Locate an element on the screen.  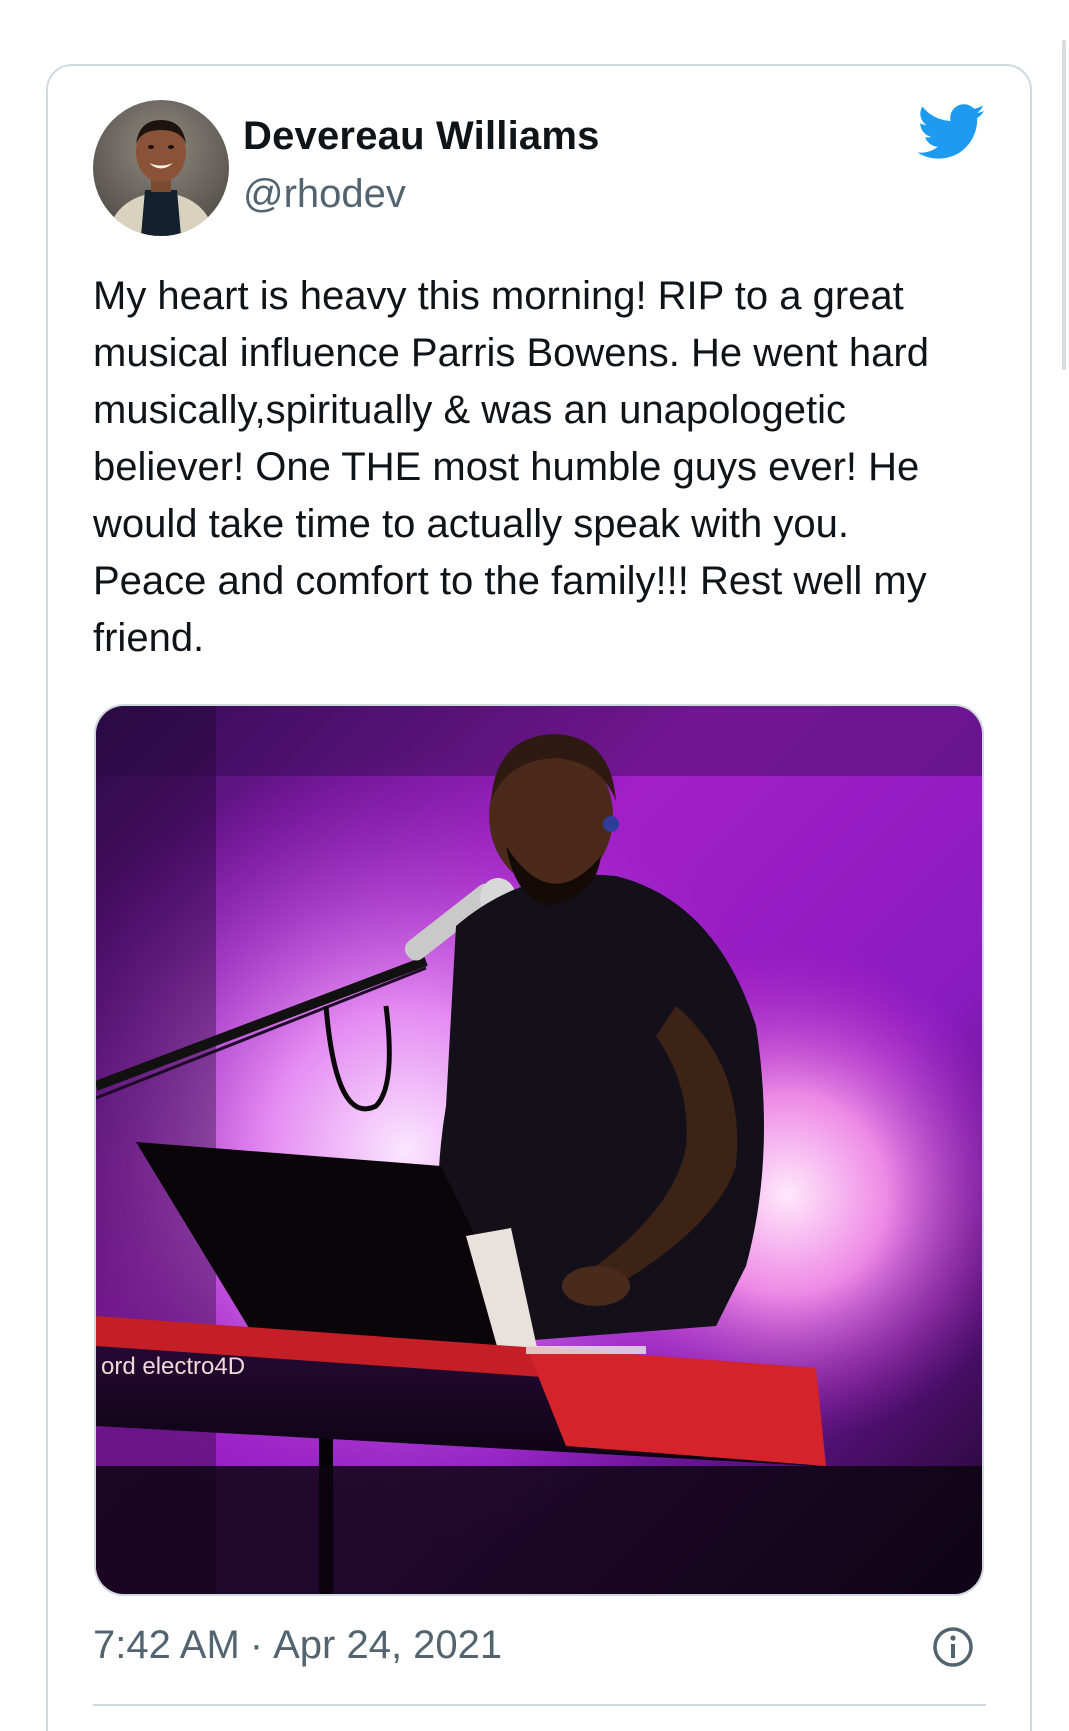
avatar-photo is located at coordinates (161, 168).